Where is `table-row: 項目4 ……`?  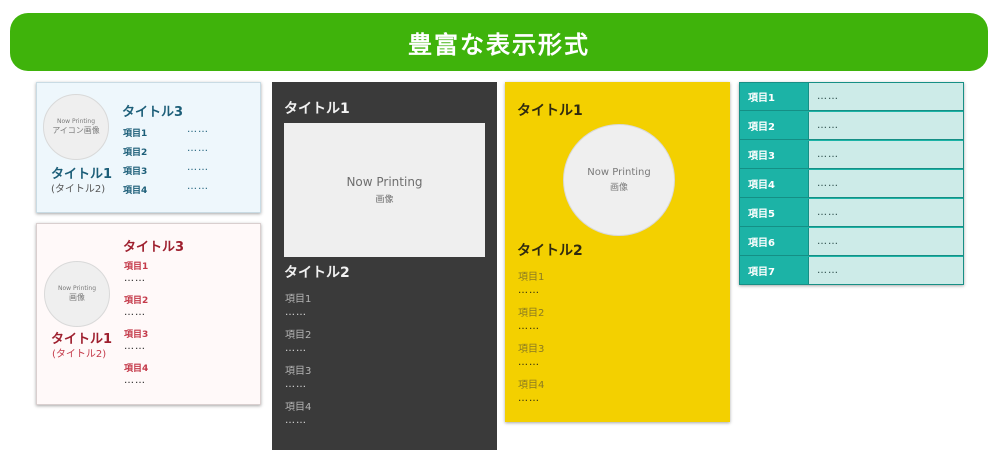 table-row: 項目4 …… is located at coordinates (851, 184).